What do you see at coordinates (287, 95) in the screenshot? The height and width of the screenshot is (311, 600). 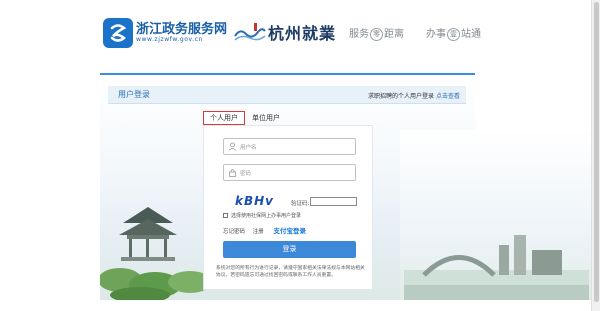 I see `login-title-bar: 用户登录 求职招聘的个人用户登录 点击查看` at bounding box center [287, 95].